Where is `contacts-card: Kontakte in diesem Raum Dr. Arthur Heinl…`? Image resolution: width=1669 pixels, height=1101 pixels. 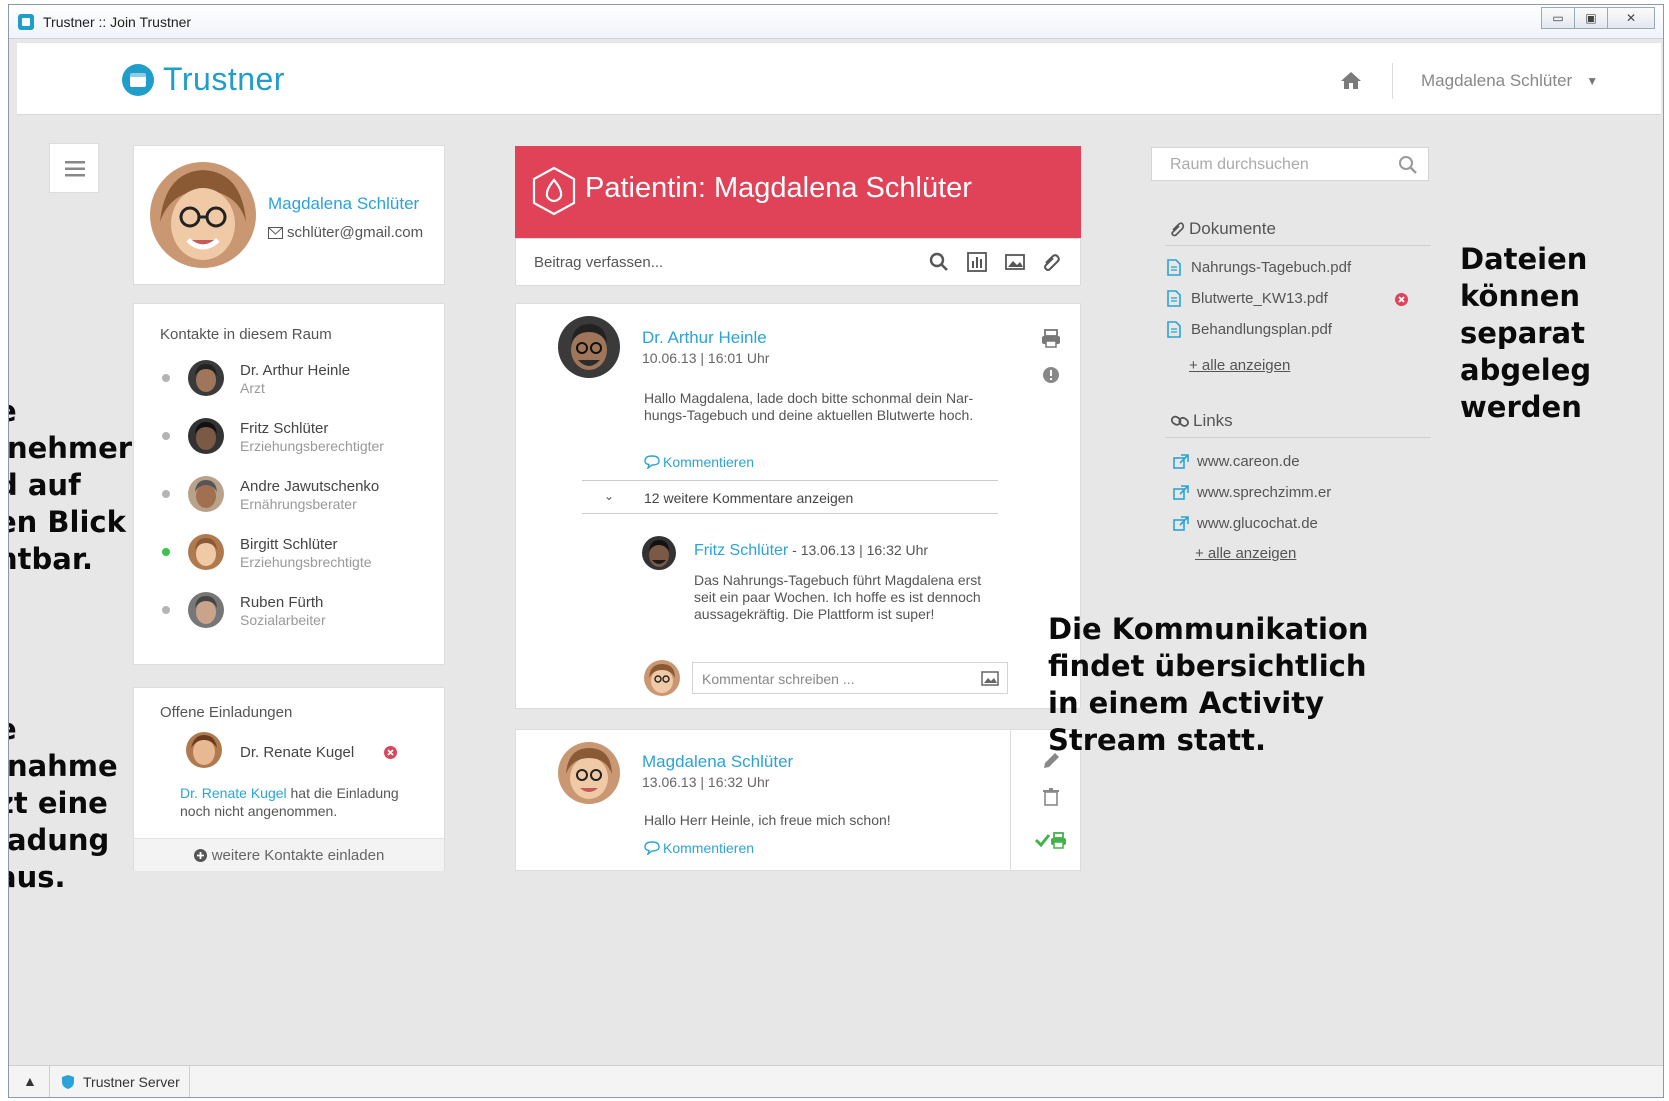
contacts-card: Kontakte in diesem Raum Dr. Arthur Heinl… is located at coordinates (289, 484).